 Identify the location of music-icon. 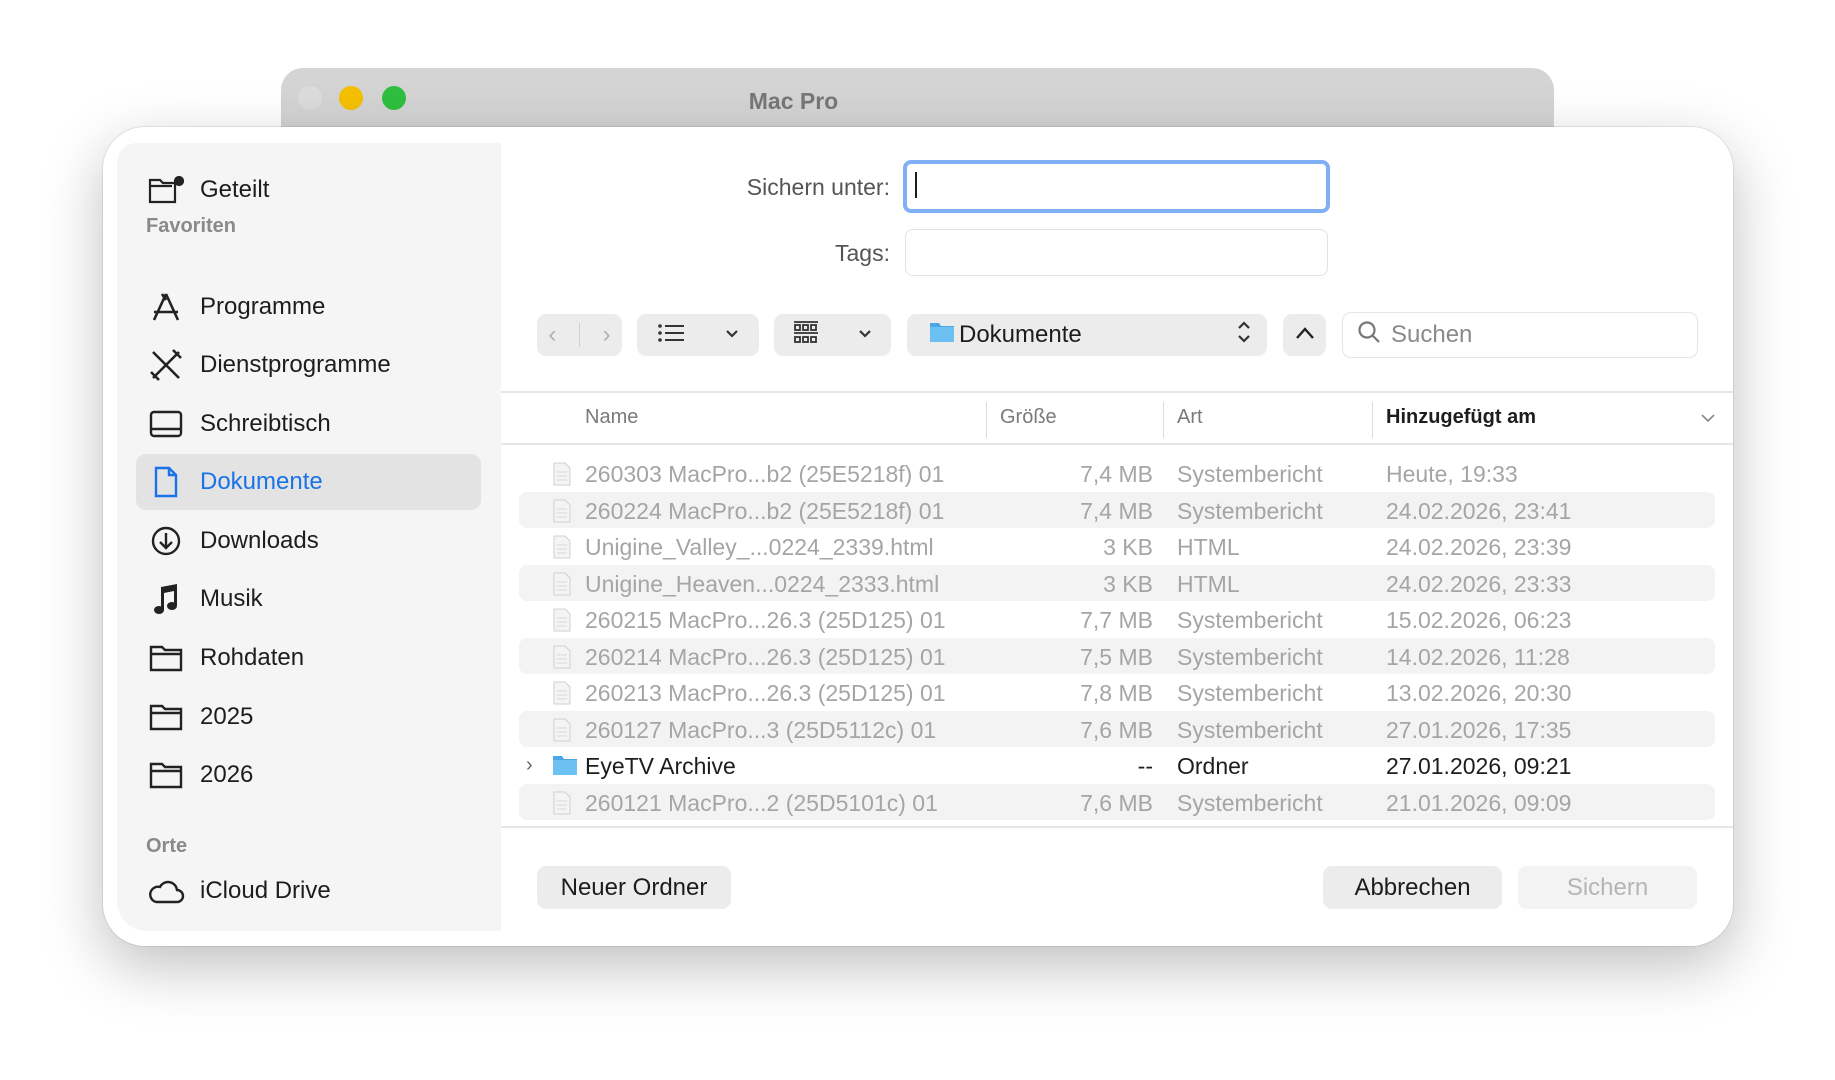
(166, 599).